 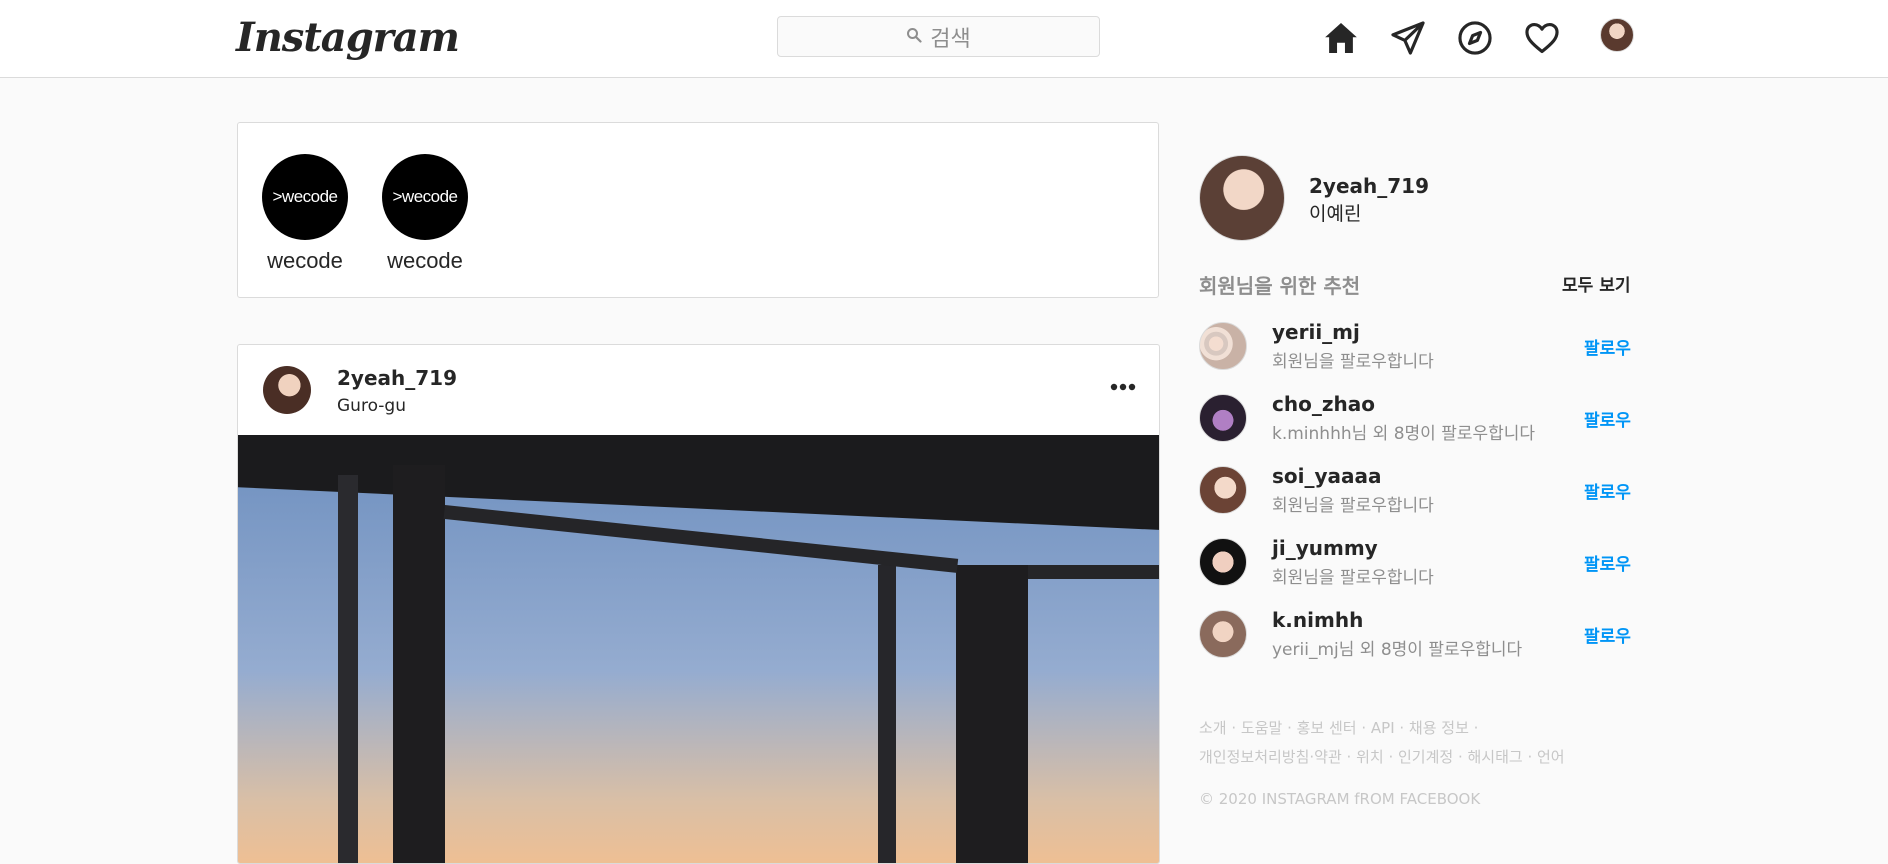 What do you see at coordinates (348, 37) in the screenshot?
I see `instagram-logo: Instagram` at bounding box center [348, 37].